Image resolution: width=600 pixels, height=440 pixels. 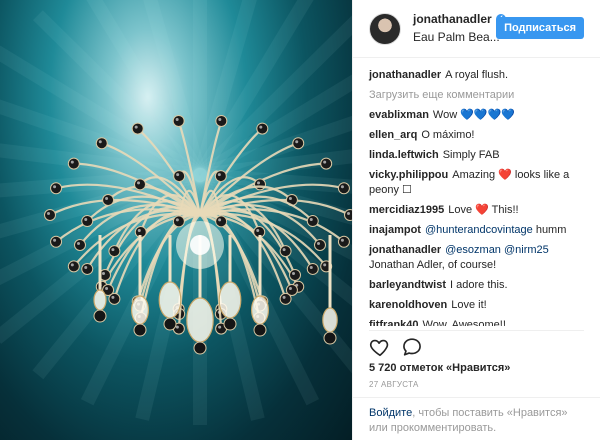 What do you see at coordinates (473, 250) in the screenshot?
I see `mention-link: @esozman` at bounding box center [473, 250].